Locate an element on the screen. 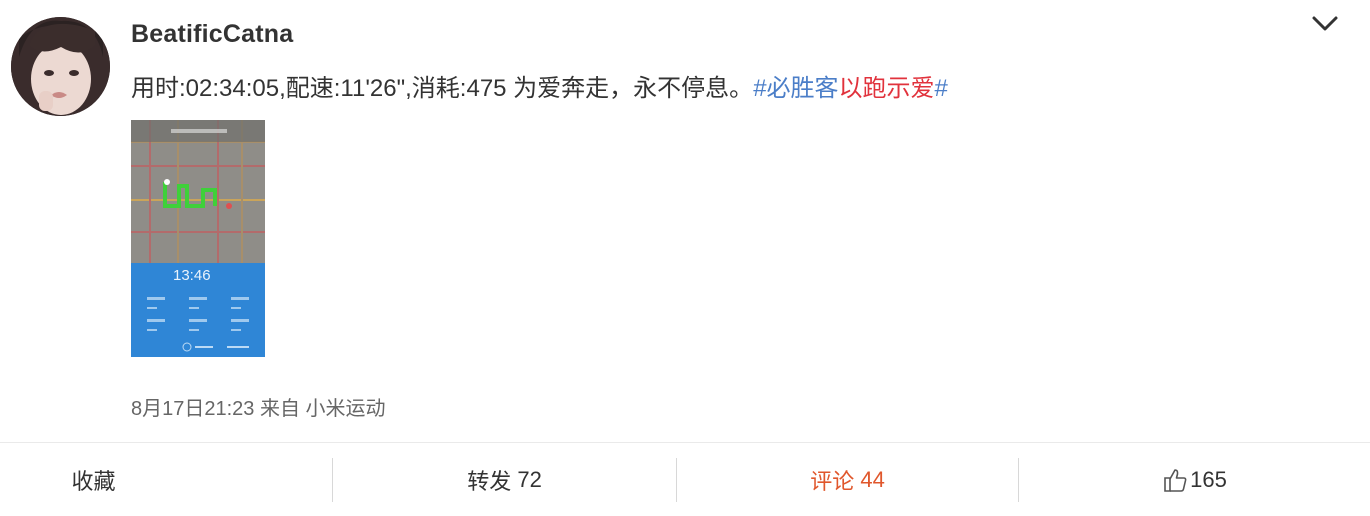  topic-hash-close: # is located at coordinates (941, 88).